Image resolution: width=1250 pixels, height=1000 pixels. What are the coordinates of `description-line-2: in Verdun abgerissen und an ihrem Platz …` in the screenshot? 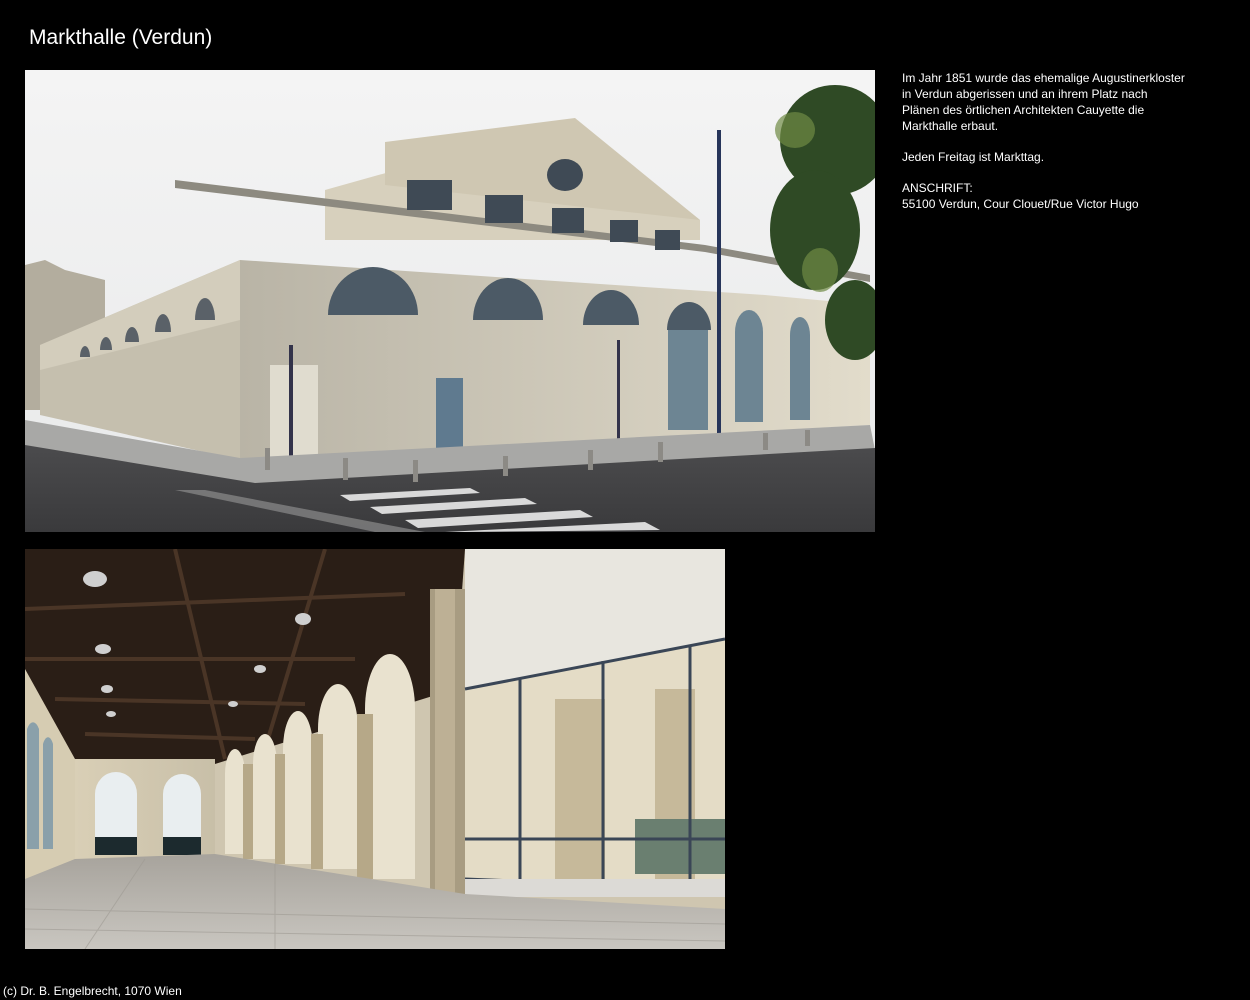 It's located at (1025, 94).